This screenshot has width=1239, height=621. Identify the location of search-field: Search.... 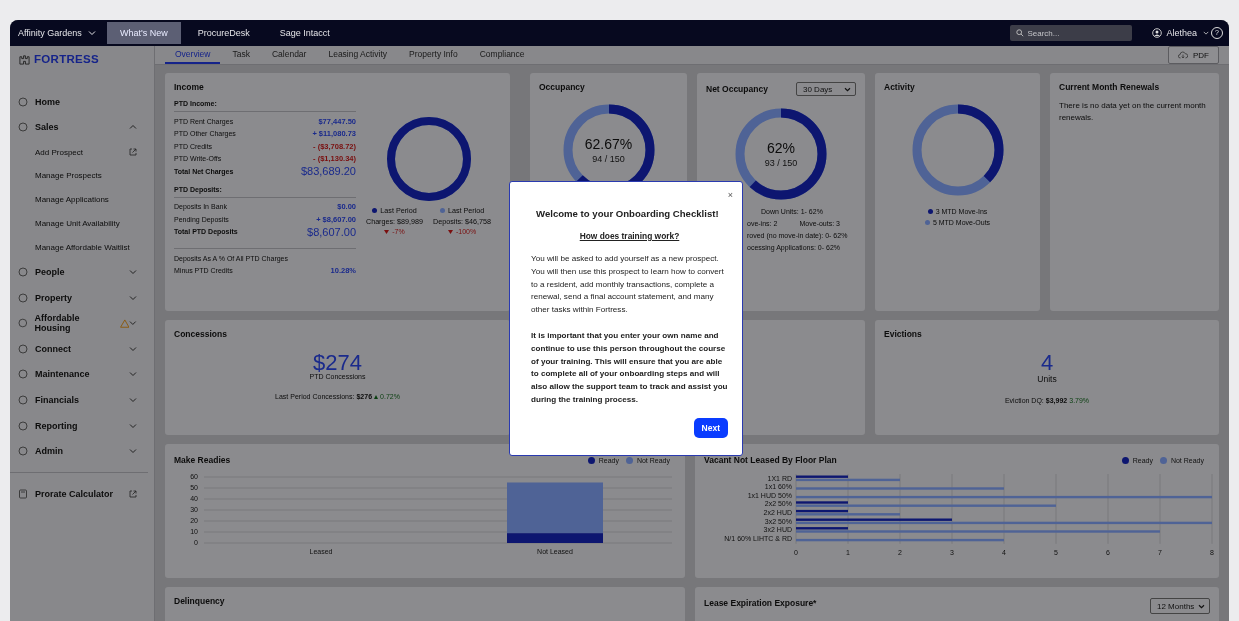
(1071, 33).